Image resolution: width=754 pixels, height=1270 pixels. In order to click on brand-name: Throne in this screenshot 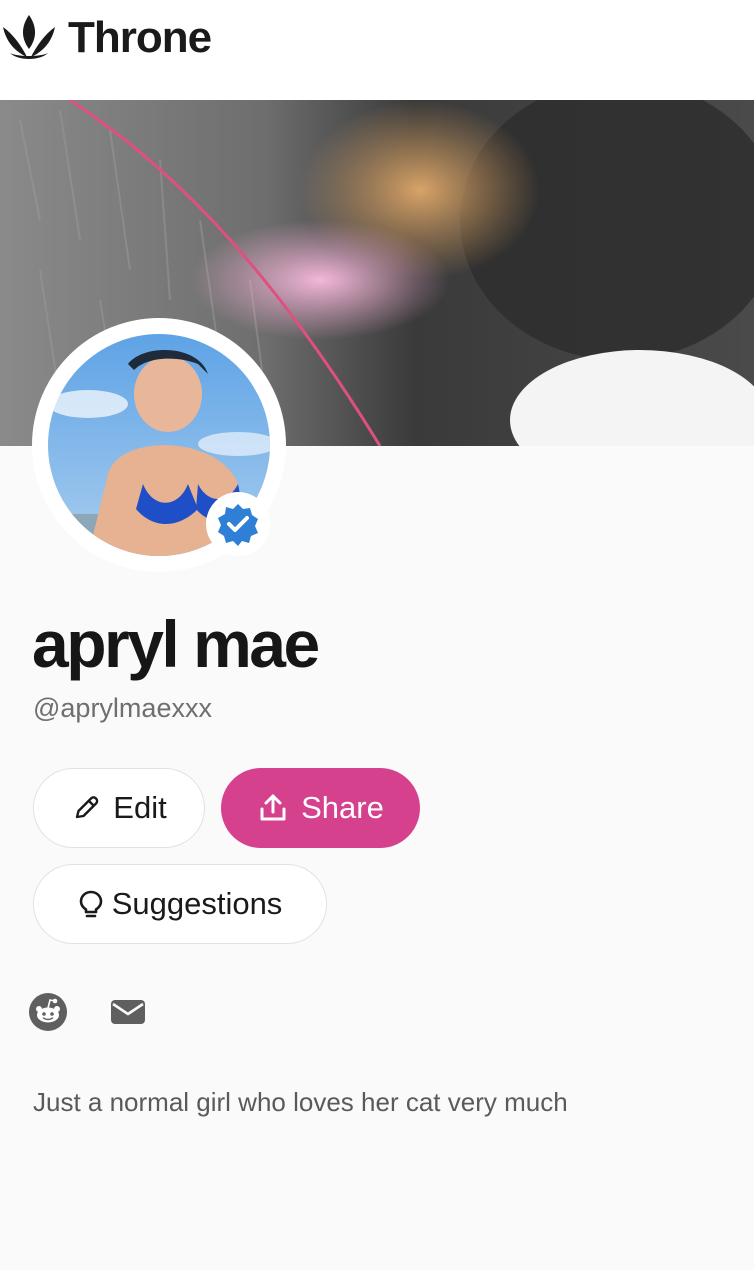, I will do `click(140, 37)`.